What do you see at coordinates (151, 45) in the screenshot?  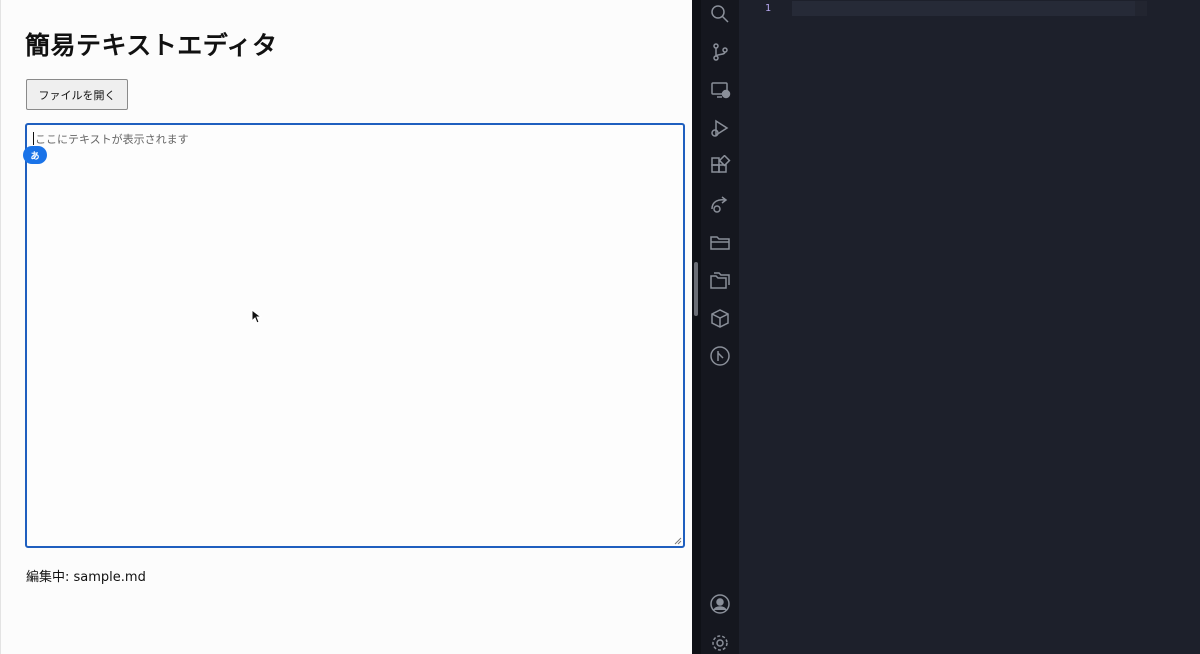 I see `page-title: 簡易テキストエディタ` at bounding box center [151, 45].